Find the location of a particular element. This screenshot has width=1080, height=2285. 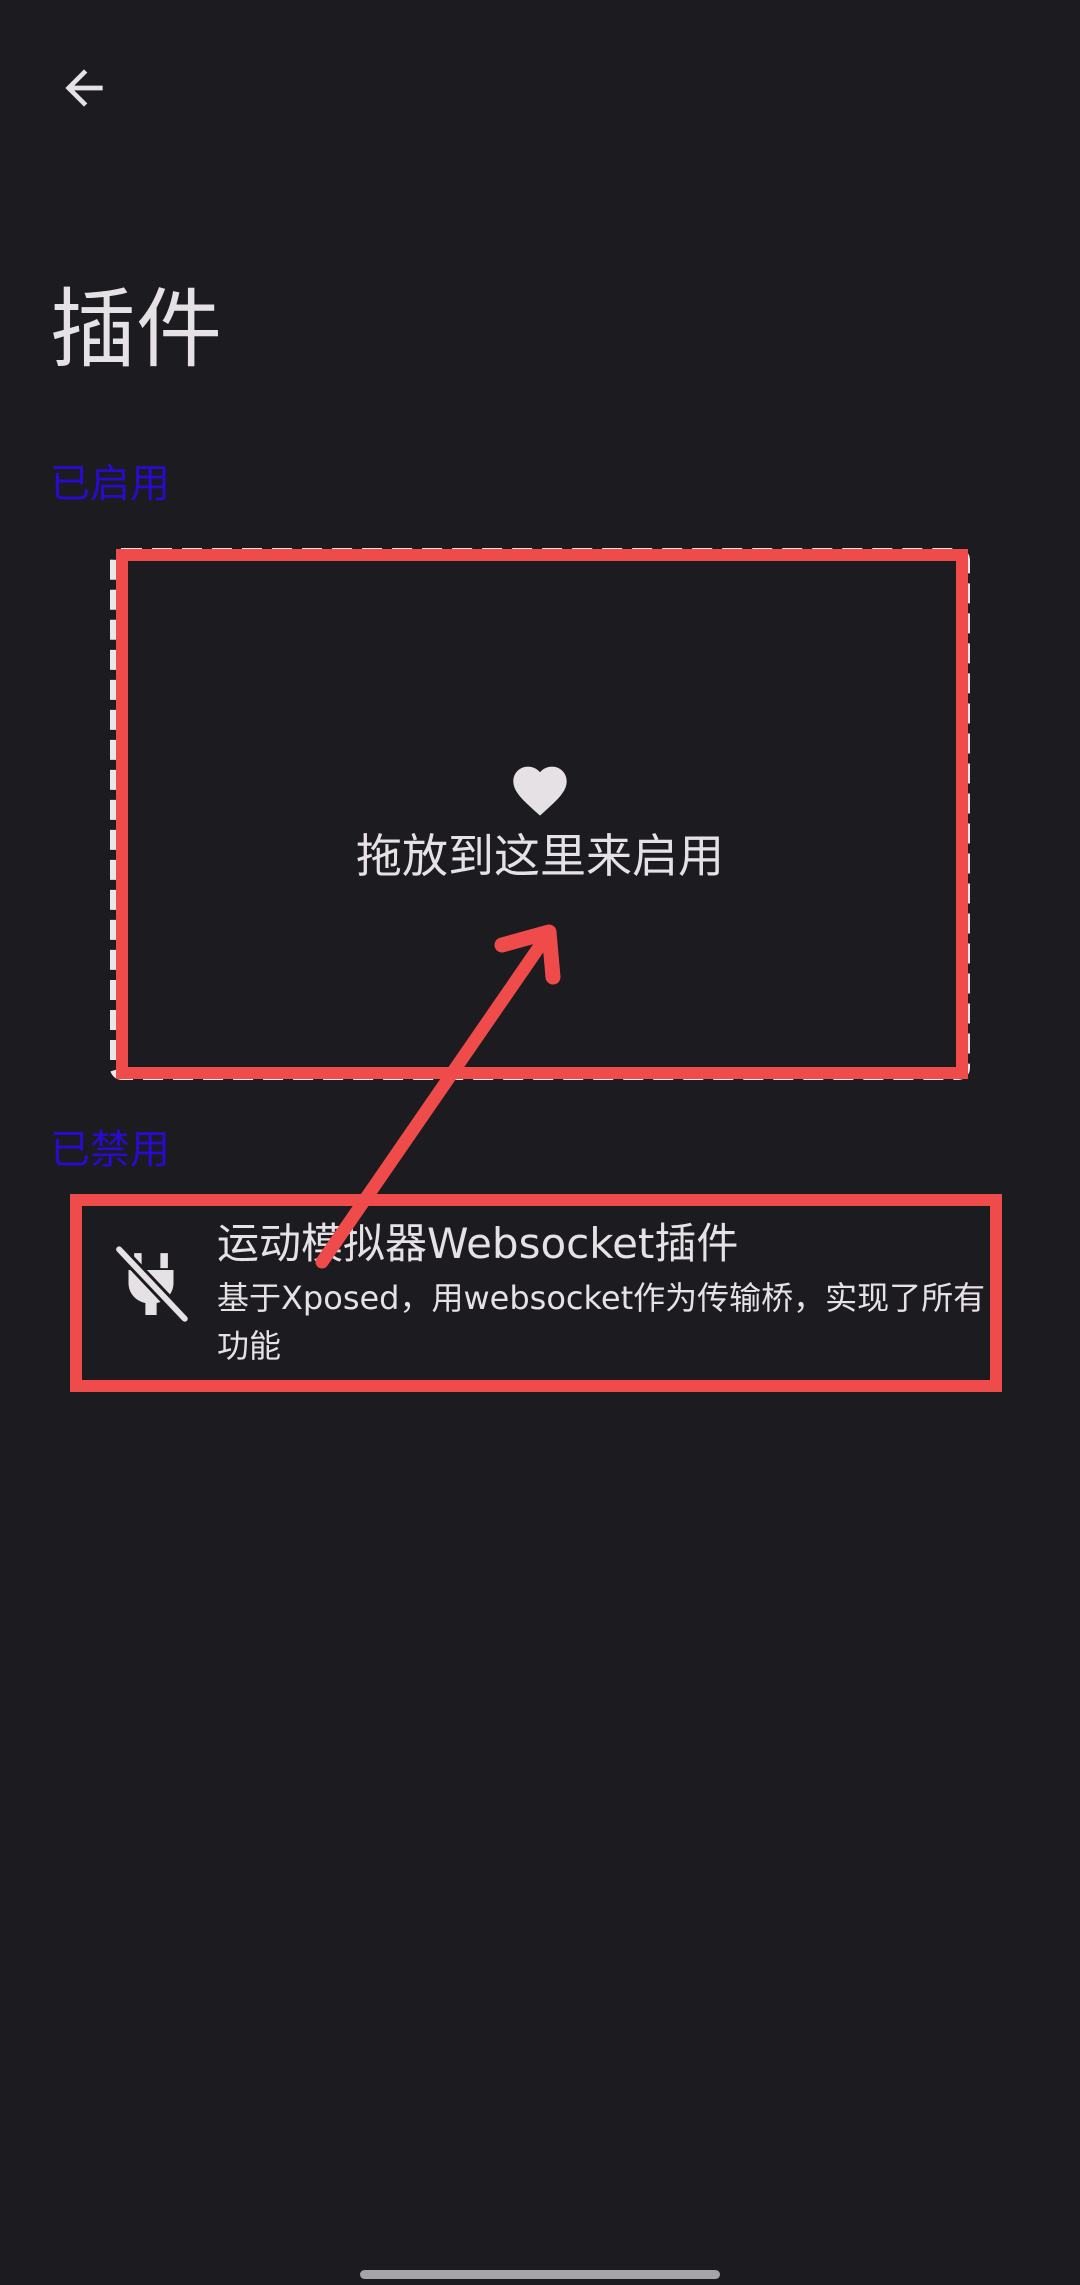

arrow-back-icon is located at coordinates (84, 88).